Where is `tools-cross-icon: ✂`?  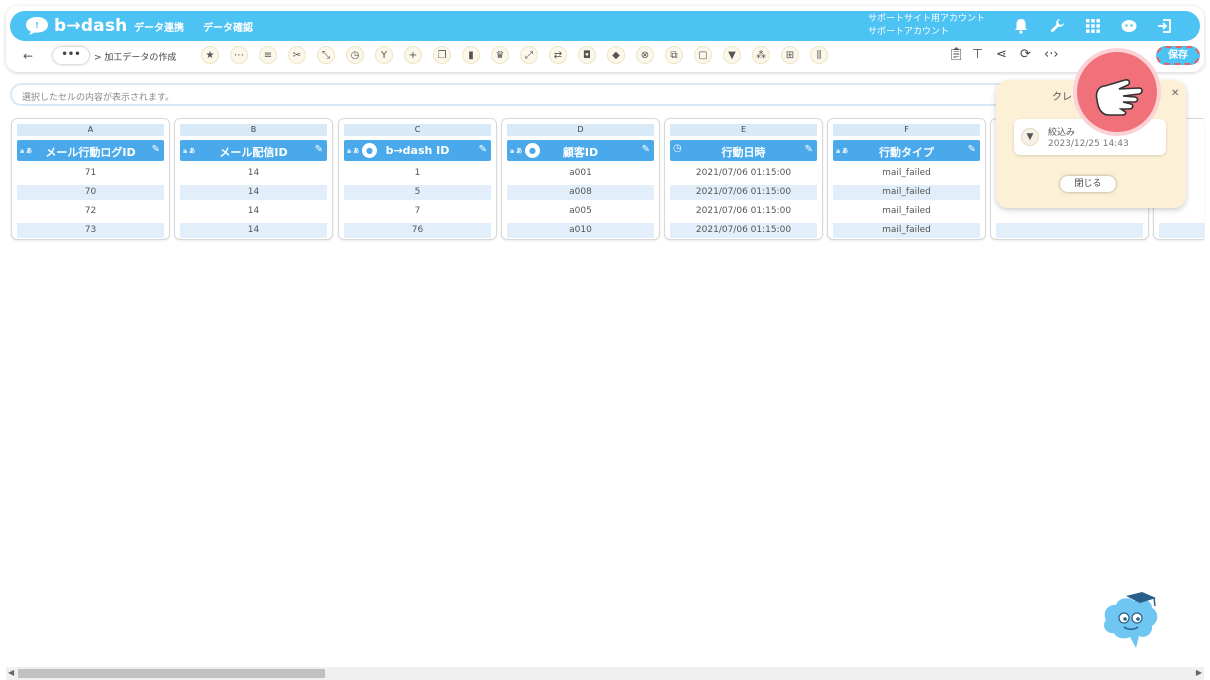 tools-cross-icon: ✂ is located at coordinates (297, 55).